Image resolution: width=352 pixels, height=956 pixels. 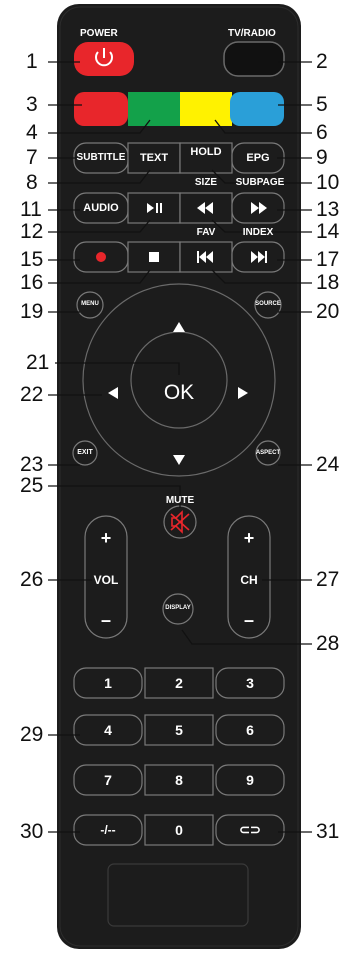 What do you see at coordinates (250, 730) in the screenshot?
I see `key-6-label: 6` at bounding box center [250, 730].